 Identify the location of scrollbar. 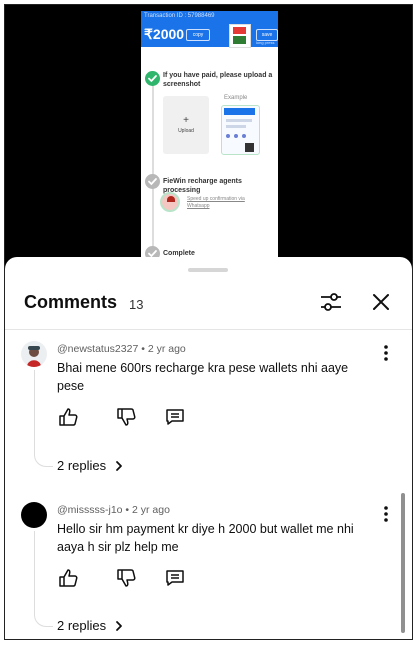
(403, 563).